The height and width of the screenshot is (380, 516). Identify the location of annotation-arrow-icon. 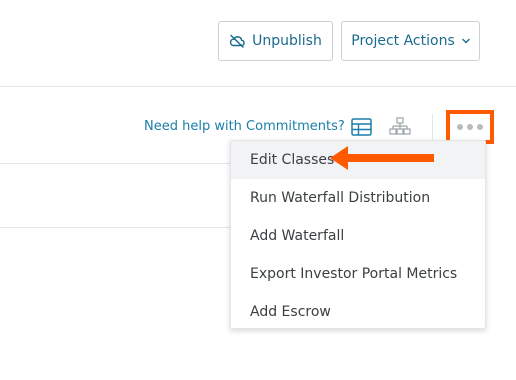
(384, 160).